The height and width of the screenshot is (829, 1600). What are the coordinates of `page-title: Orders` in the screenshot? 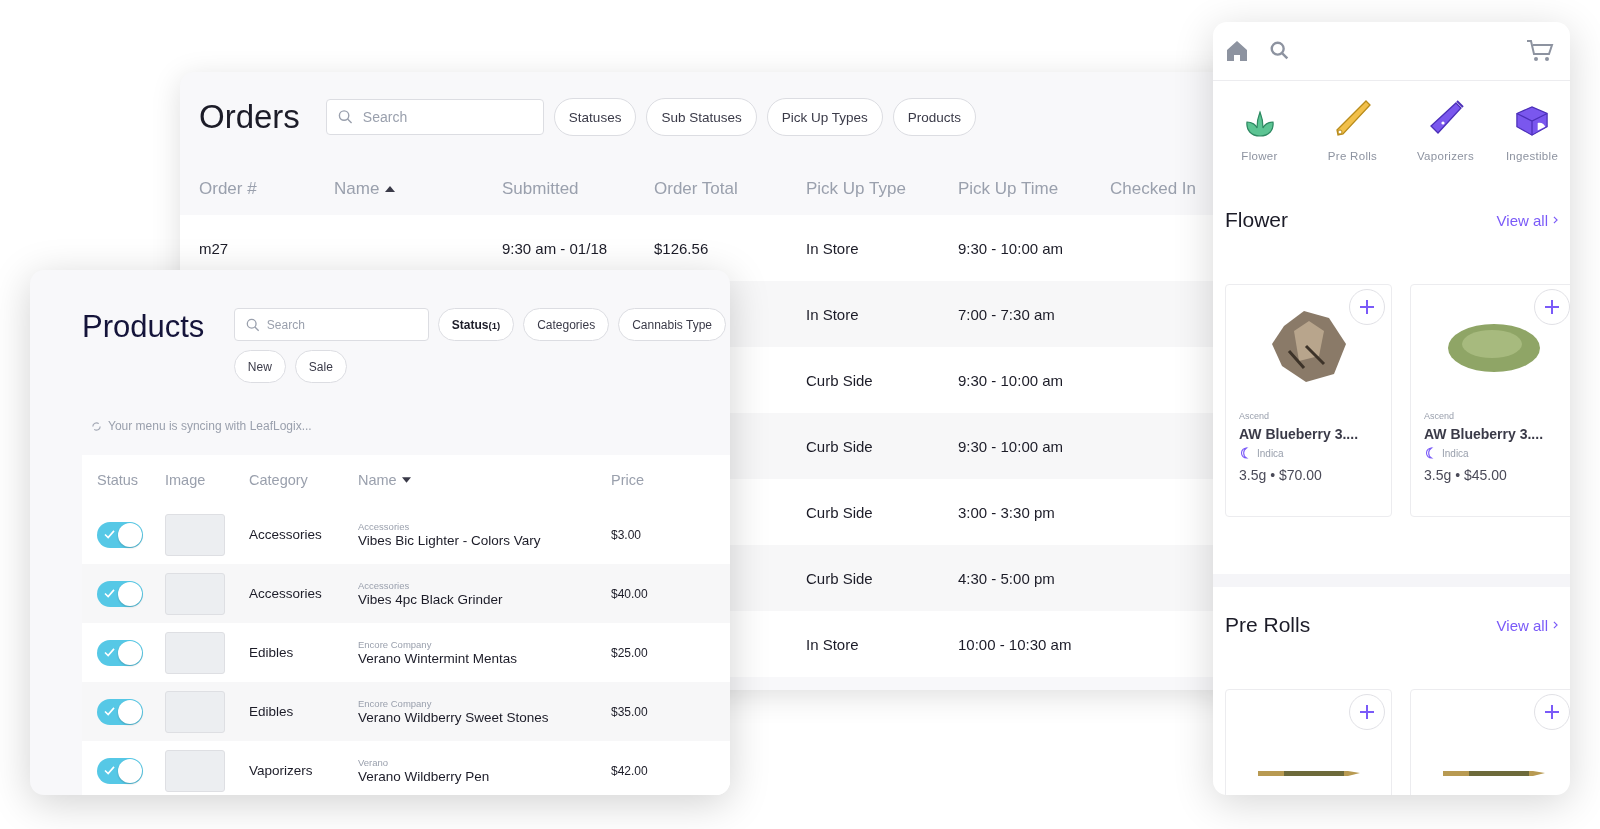 It's located at (249, 117).